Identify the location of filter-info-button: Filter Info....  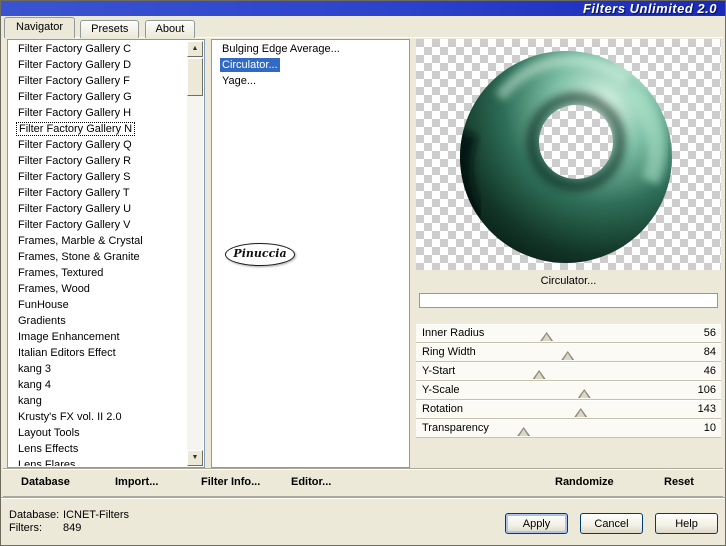
(230, 482).